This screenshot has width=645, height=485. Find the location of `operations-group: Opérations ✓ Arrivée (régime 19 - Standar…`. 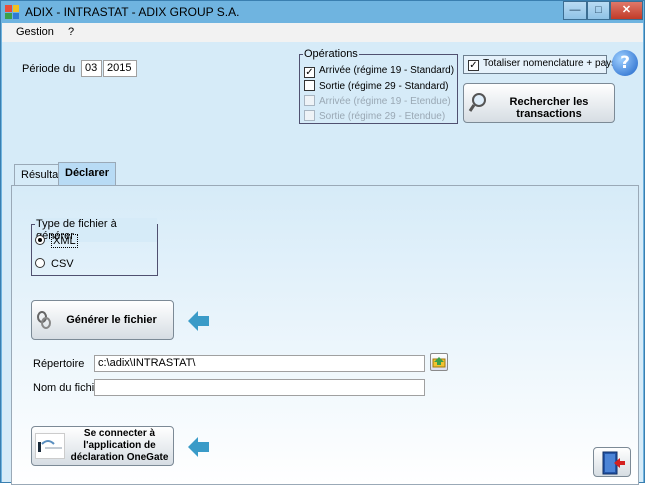

operations-group: Opérations ✓ Arrivée (régime 19 - Standar… is located at coordinates (378, 86).